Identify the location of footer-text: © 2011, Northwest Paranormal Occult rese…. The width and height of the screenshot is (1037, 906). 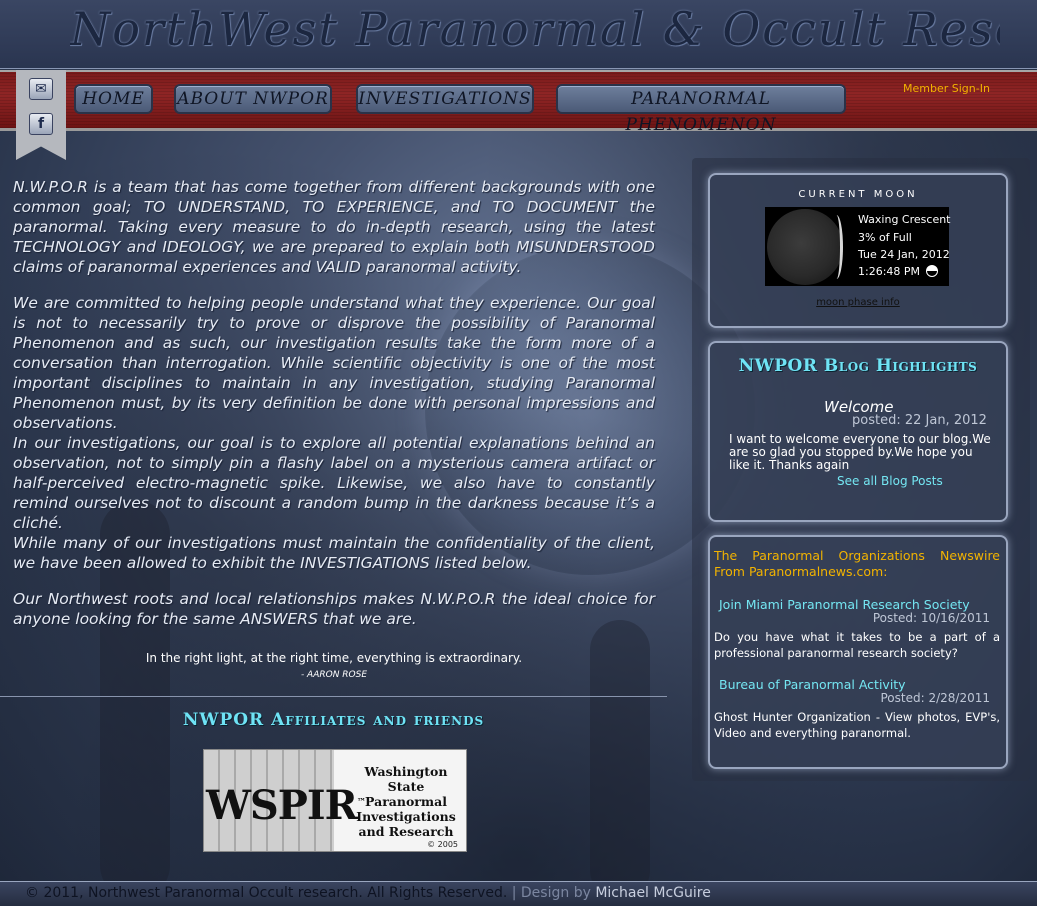
(368, 893).